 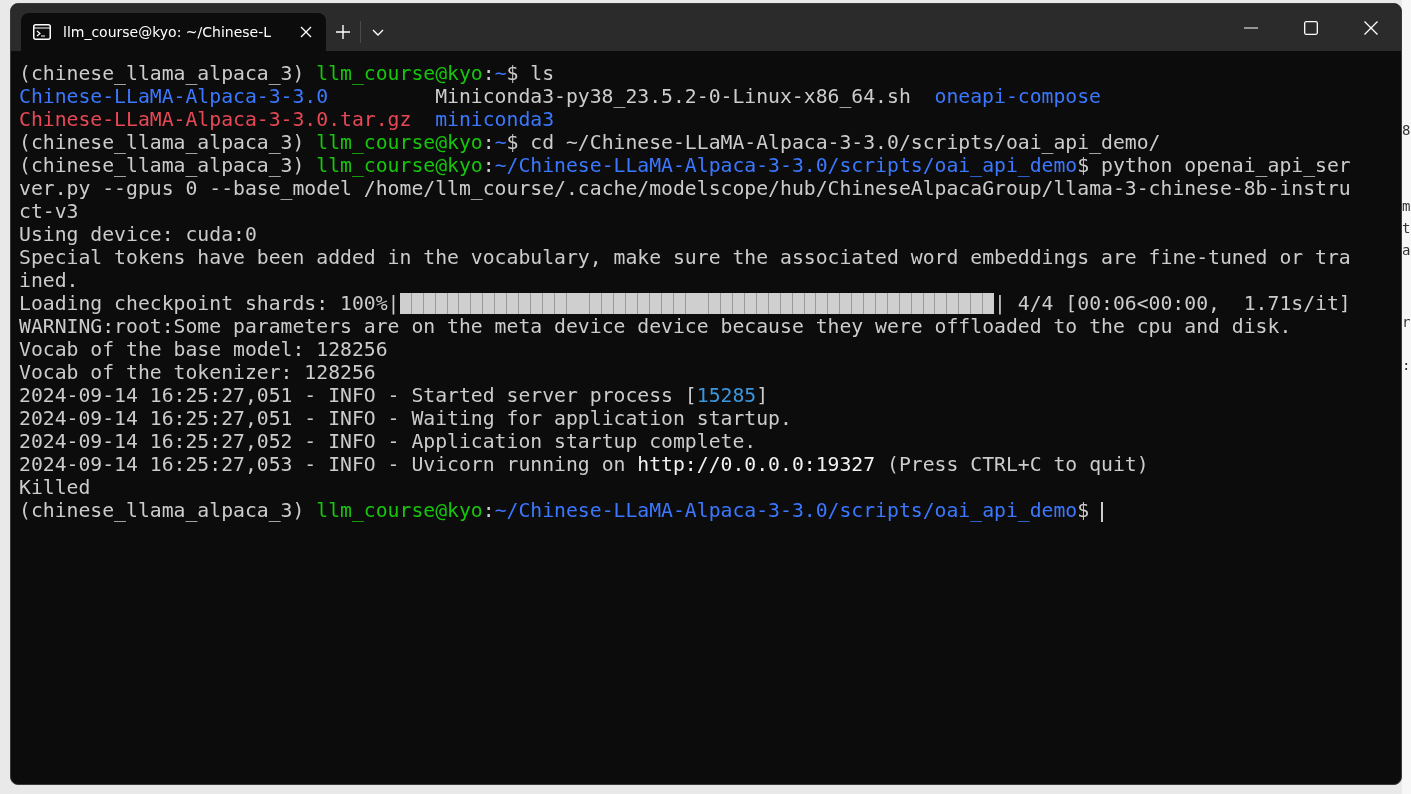 What do you see at coordinates (673, 96) in the screenshot?
I see `file-name: Miniconda3-py38_23.5.2-0-Linux-x86_64.sh` at bounding box center [673, 96].